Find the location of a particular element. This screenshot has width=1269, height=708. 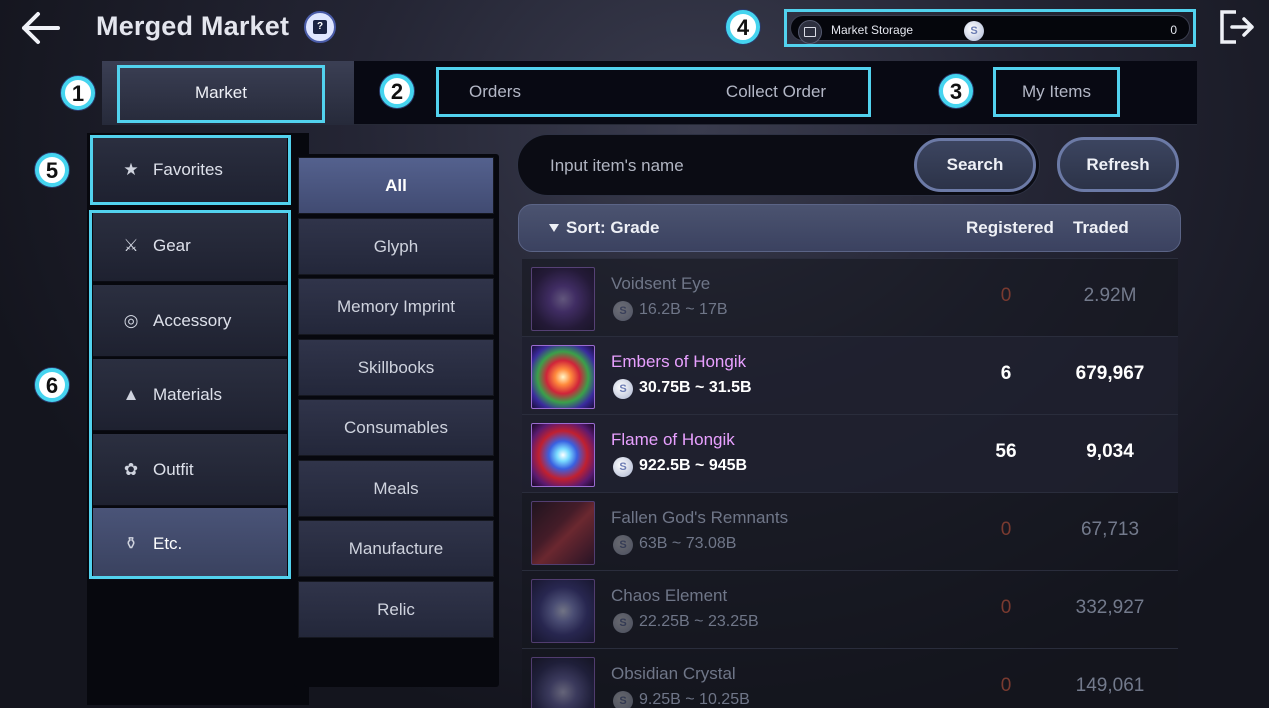

subcategory-all: All is located at coordinates (396, 185).